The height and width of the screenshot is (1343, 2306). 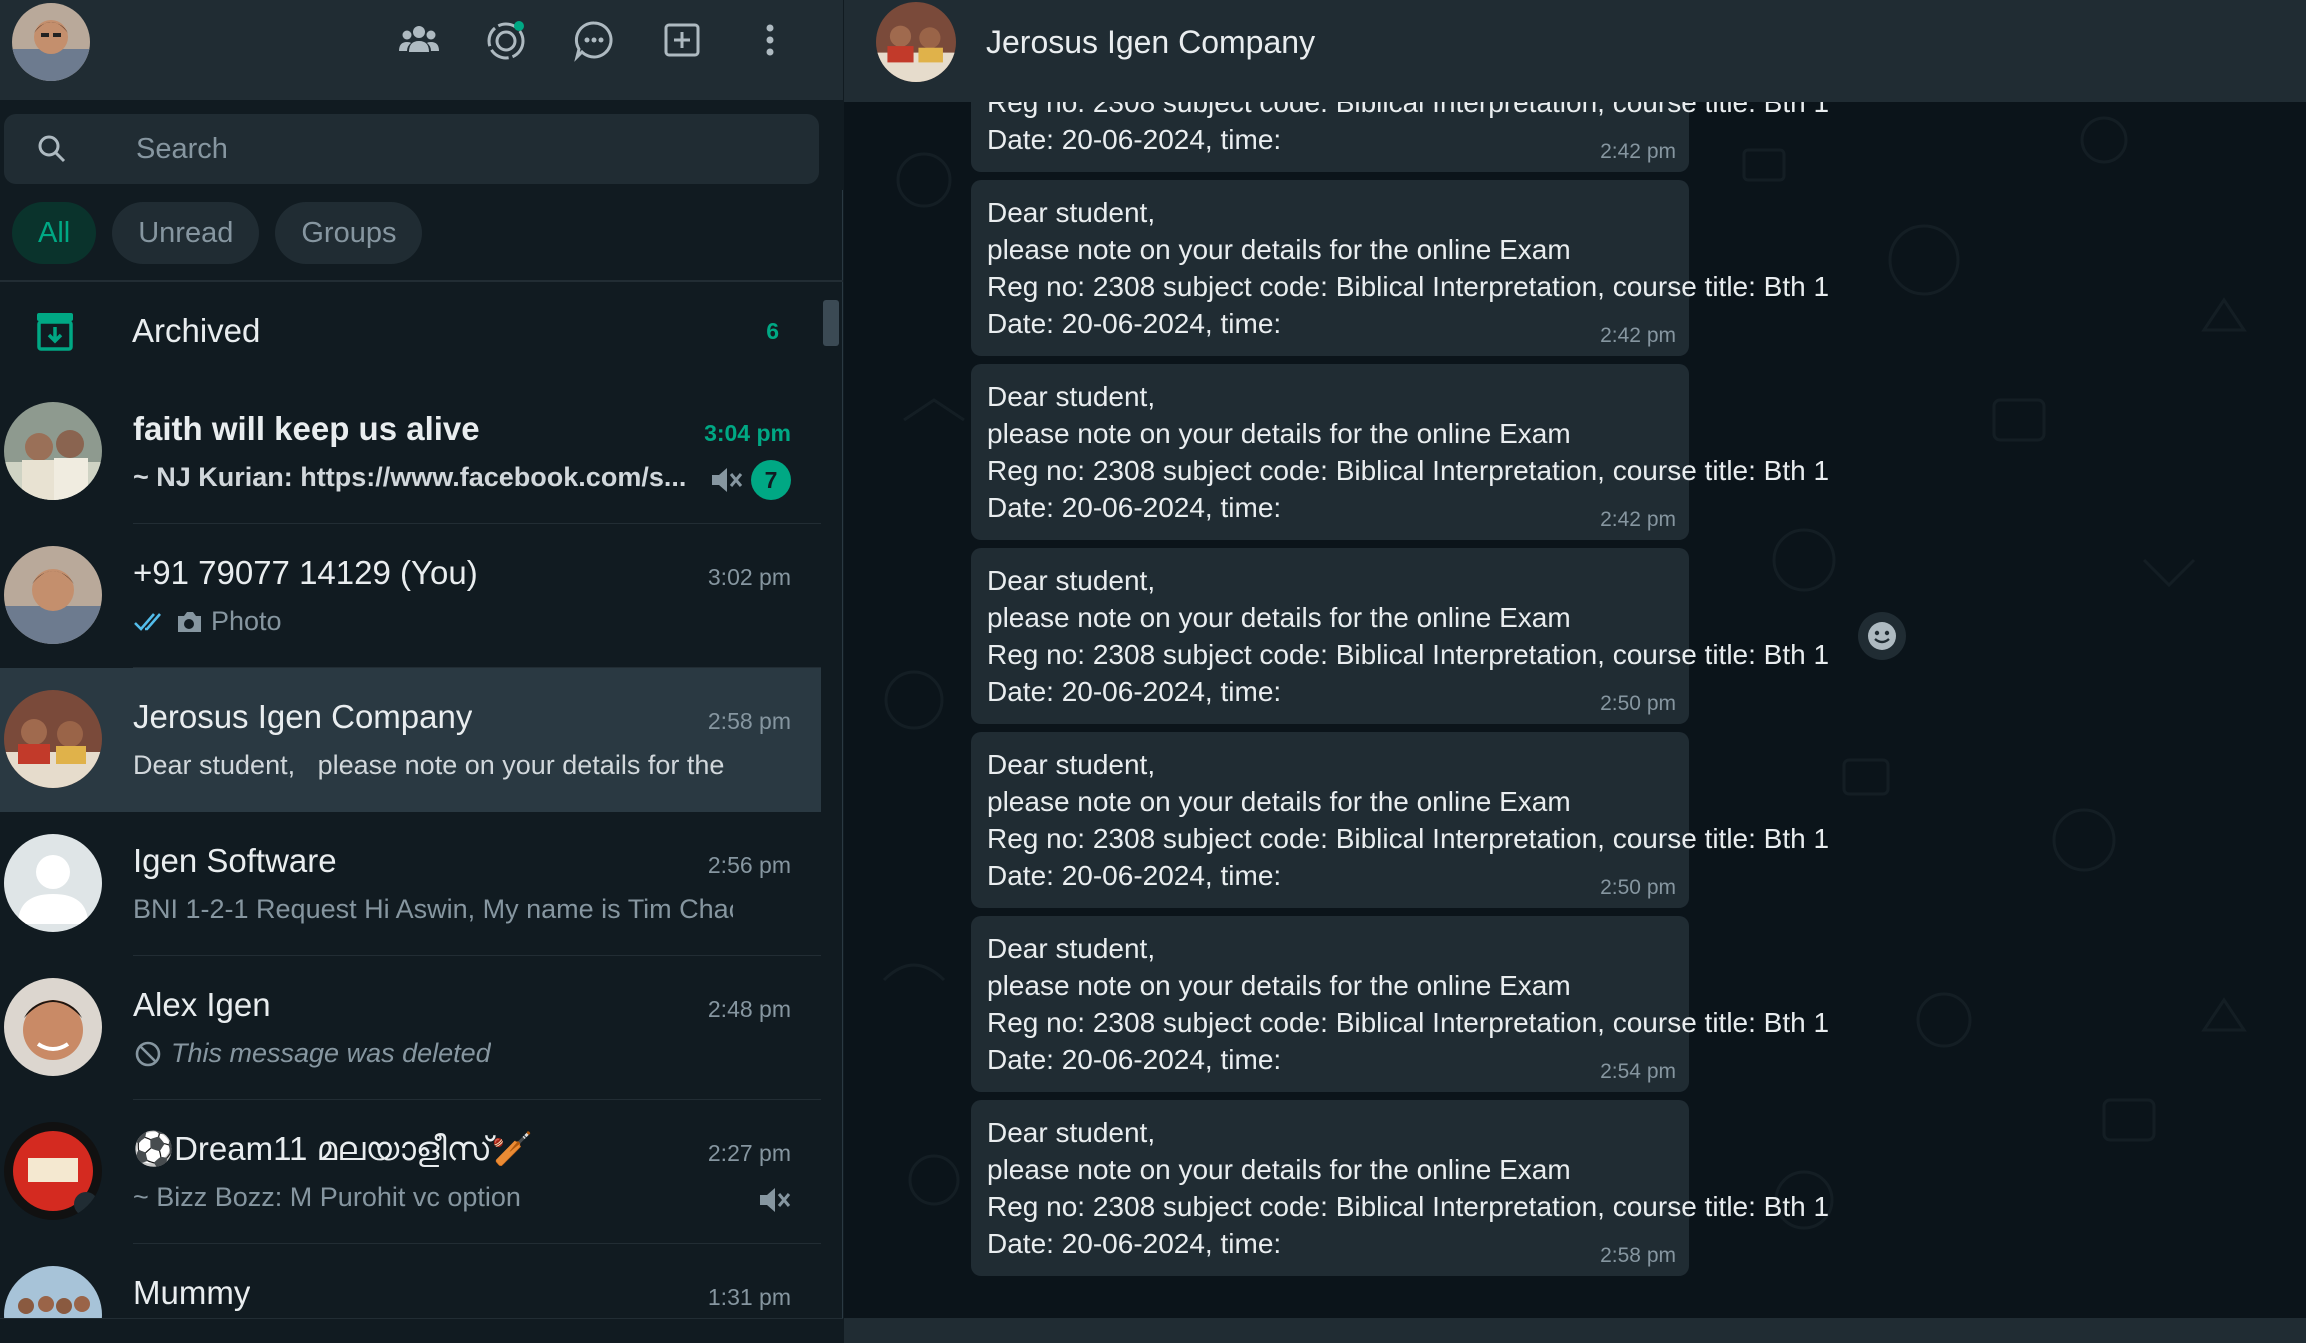 I want to click on composer-strip, so click(x=1575, y=1330).